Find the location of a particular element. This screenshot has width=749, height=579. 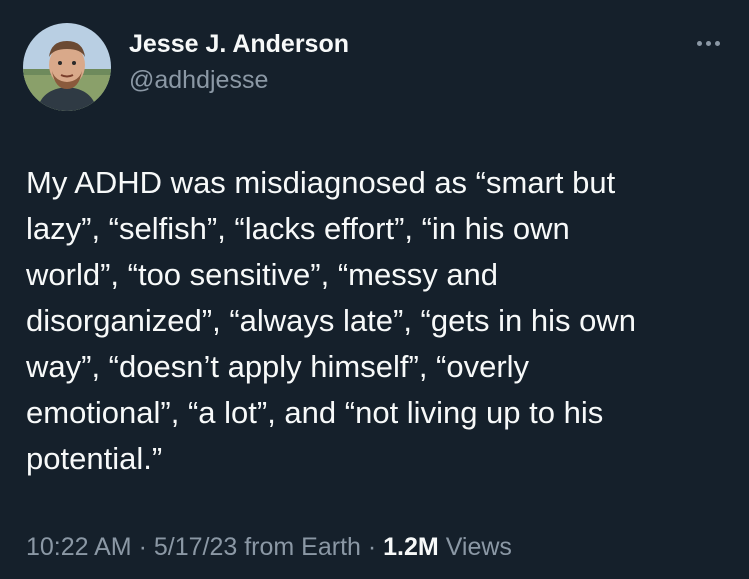

more-options-icon is located at coordinates (708, 43).